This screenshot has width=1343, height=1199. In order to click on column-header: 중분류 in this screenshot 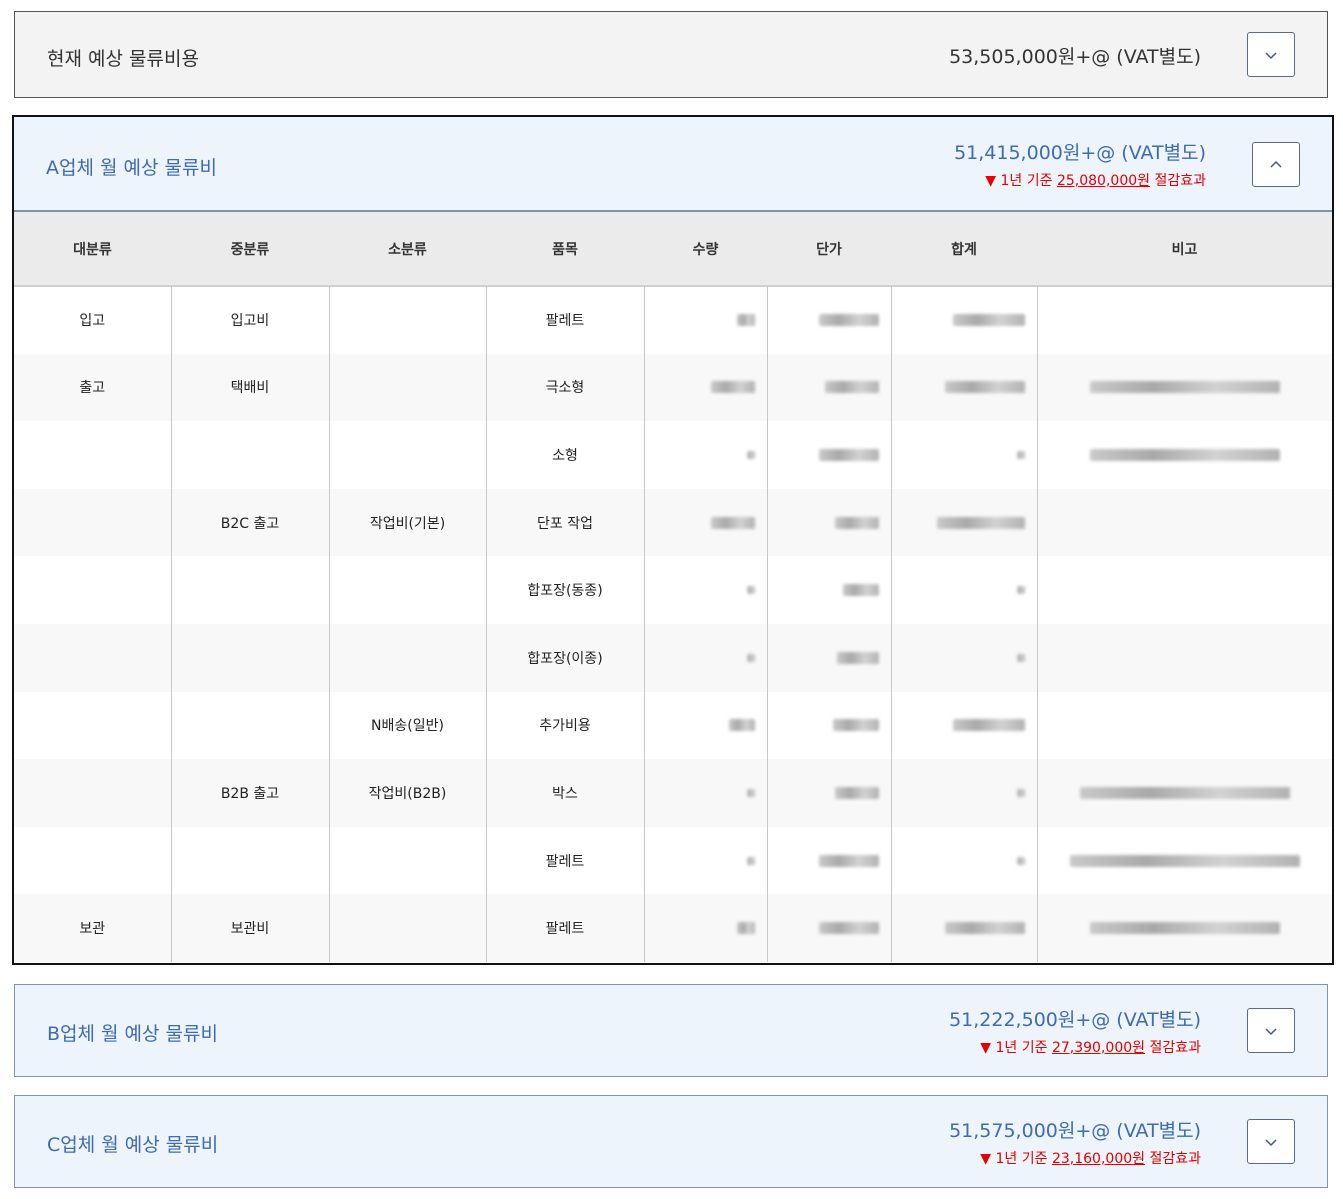, I will do `click(250, 249)`.